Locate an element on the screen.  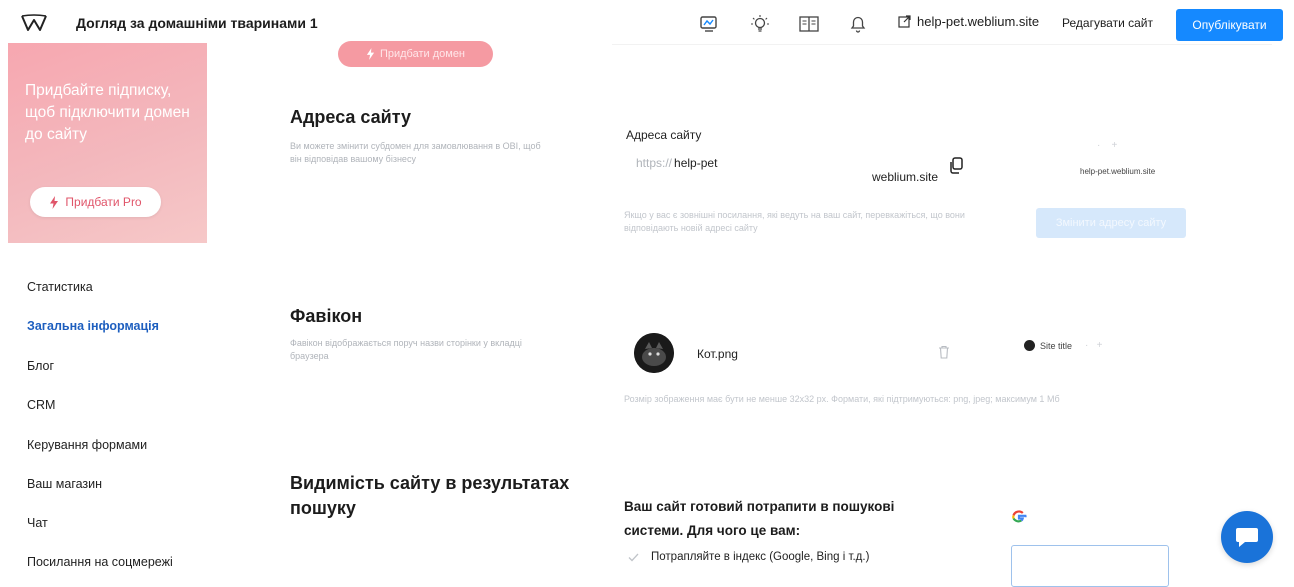
browser-tab-preview-controls: · + is located at coordinates (1107, 145).